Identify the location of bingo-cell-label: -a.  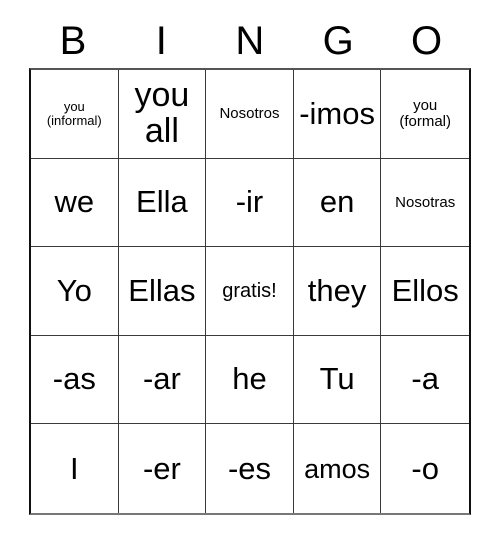
(425, 379).